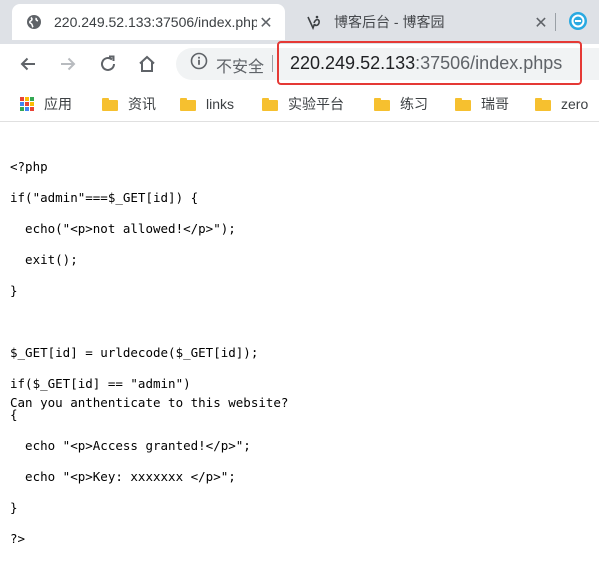 The width and height of the screenshot is (599, 562). What do you see at coordinates (220, 104) in the screenshot?
I see `bookmark-label: links` at bounding box center [220, 104].